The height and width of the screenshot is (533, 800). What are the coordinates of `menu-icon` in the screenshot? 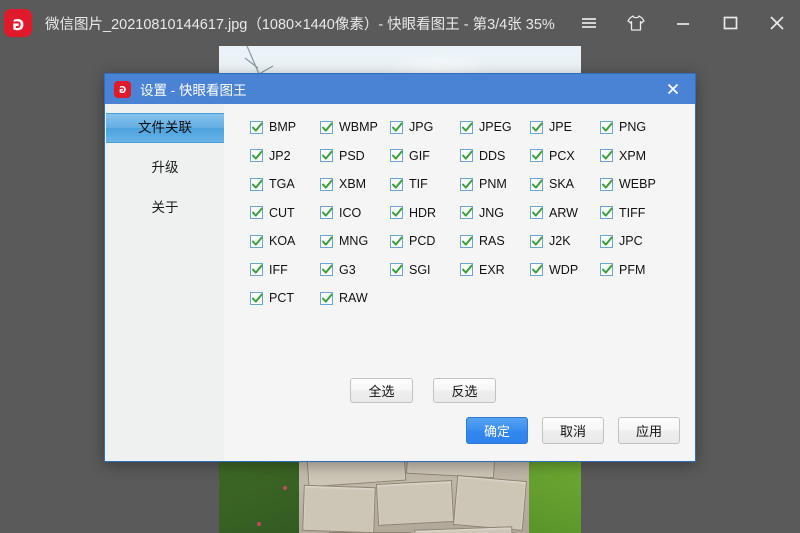 It's located at (588, 23).